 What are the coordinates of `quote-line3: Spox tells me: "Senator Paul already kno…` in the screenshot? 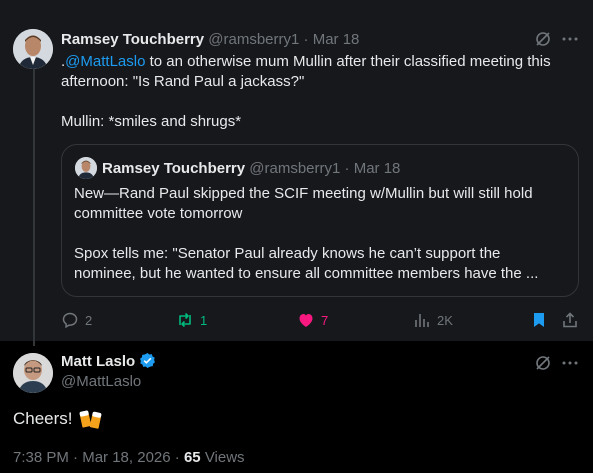 It's located at (287, 253).